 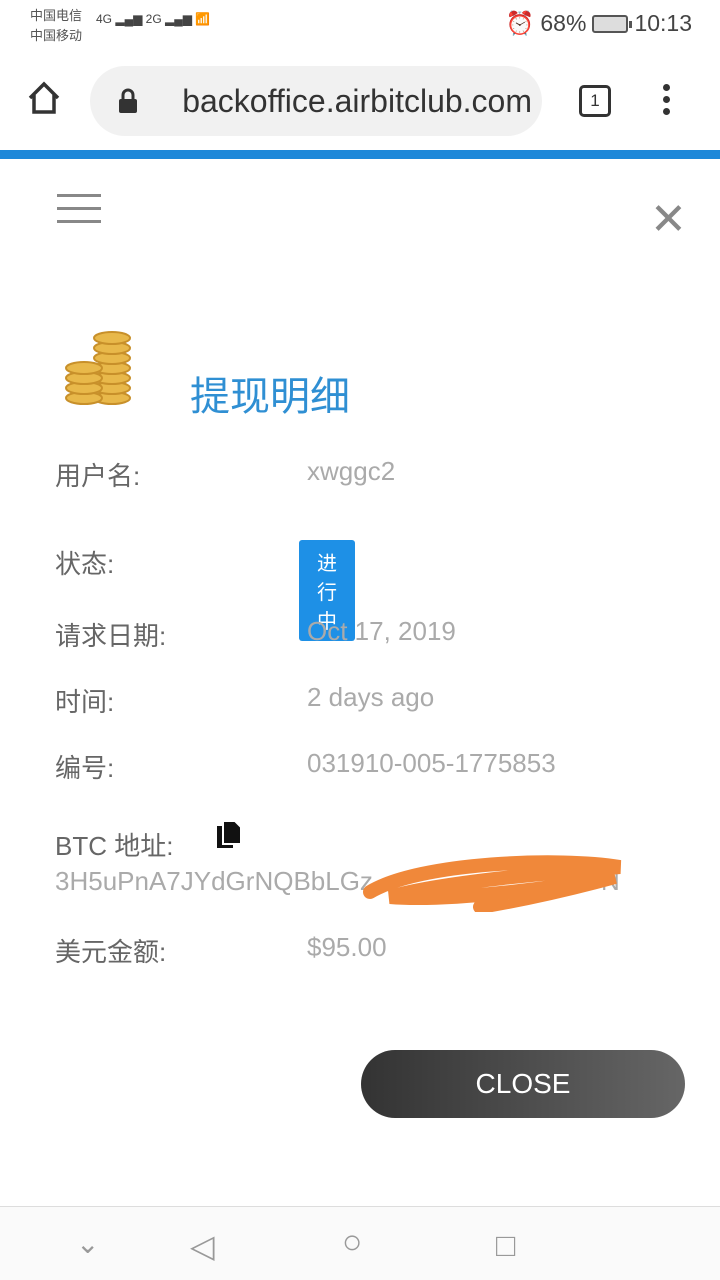 I want to click on field-value: Oct 17, 2019, so click(x=381, y=631).